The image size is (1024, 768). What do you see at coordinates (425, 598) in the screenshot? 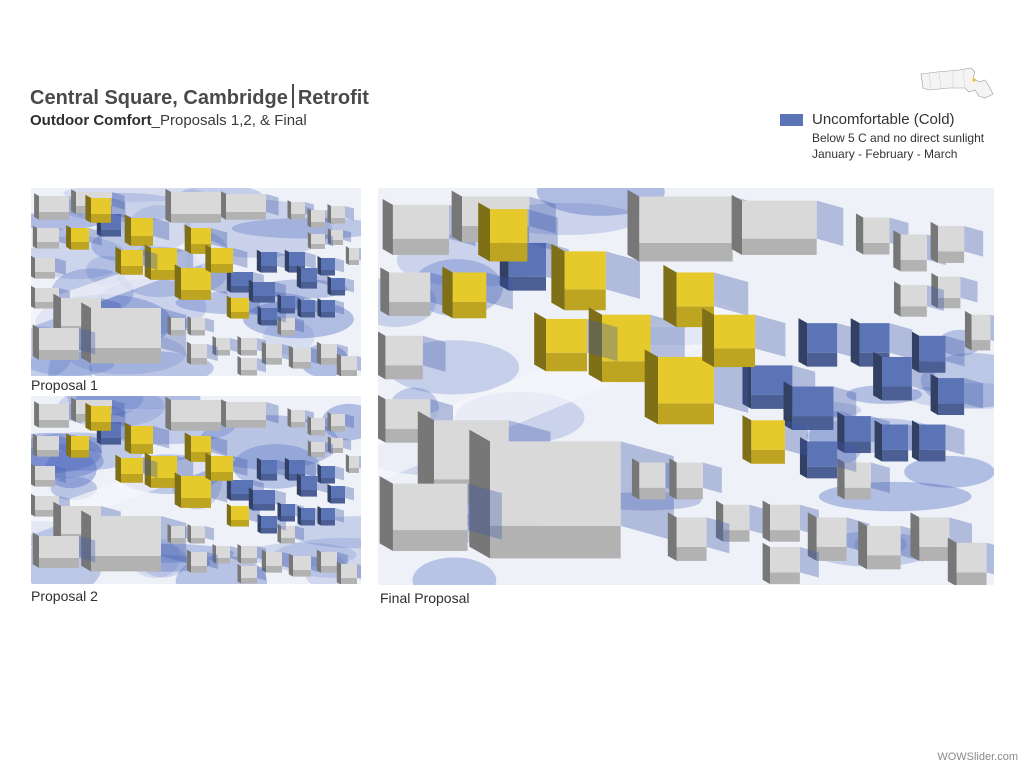
I see `final-proposal-caption: Final Proposal` at bounding box center [425, 598].